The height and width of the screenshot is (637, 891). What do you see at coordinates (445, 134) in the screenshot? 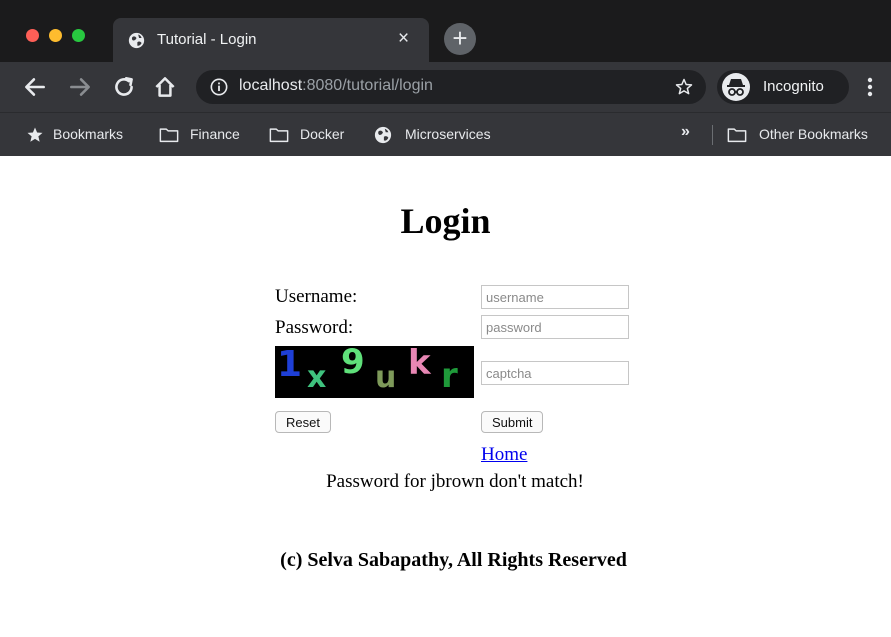
I see `bookmarks-bar: Bookmarks Finance Docker Microservices »` at bounding box center [445, 134].